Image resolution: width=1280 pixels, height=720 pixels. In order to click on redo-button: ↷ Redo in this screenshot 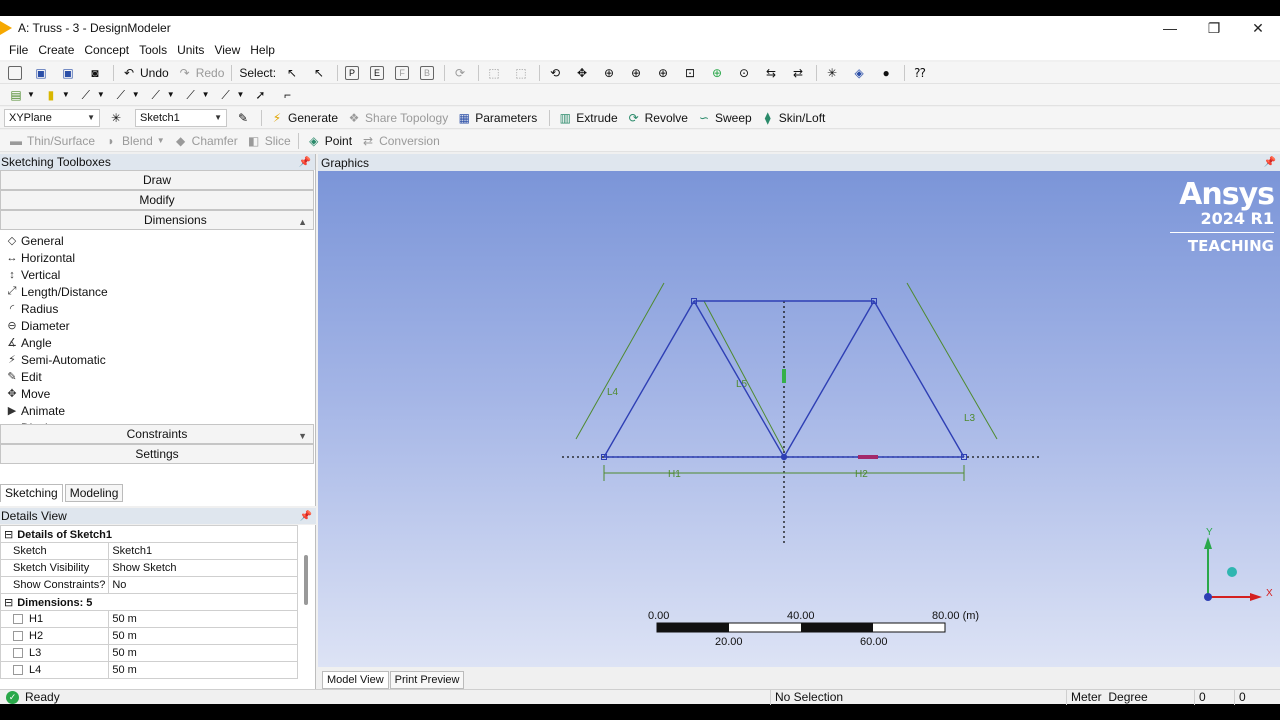, I will do `click(201, 73)`.